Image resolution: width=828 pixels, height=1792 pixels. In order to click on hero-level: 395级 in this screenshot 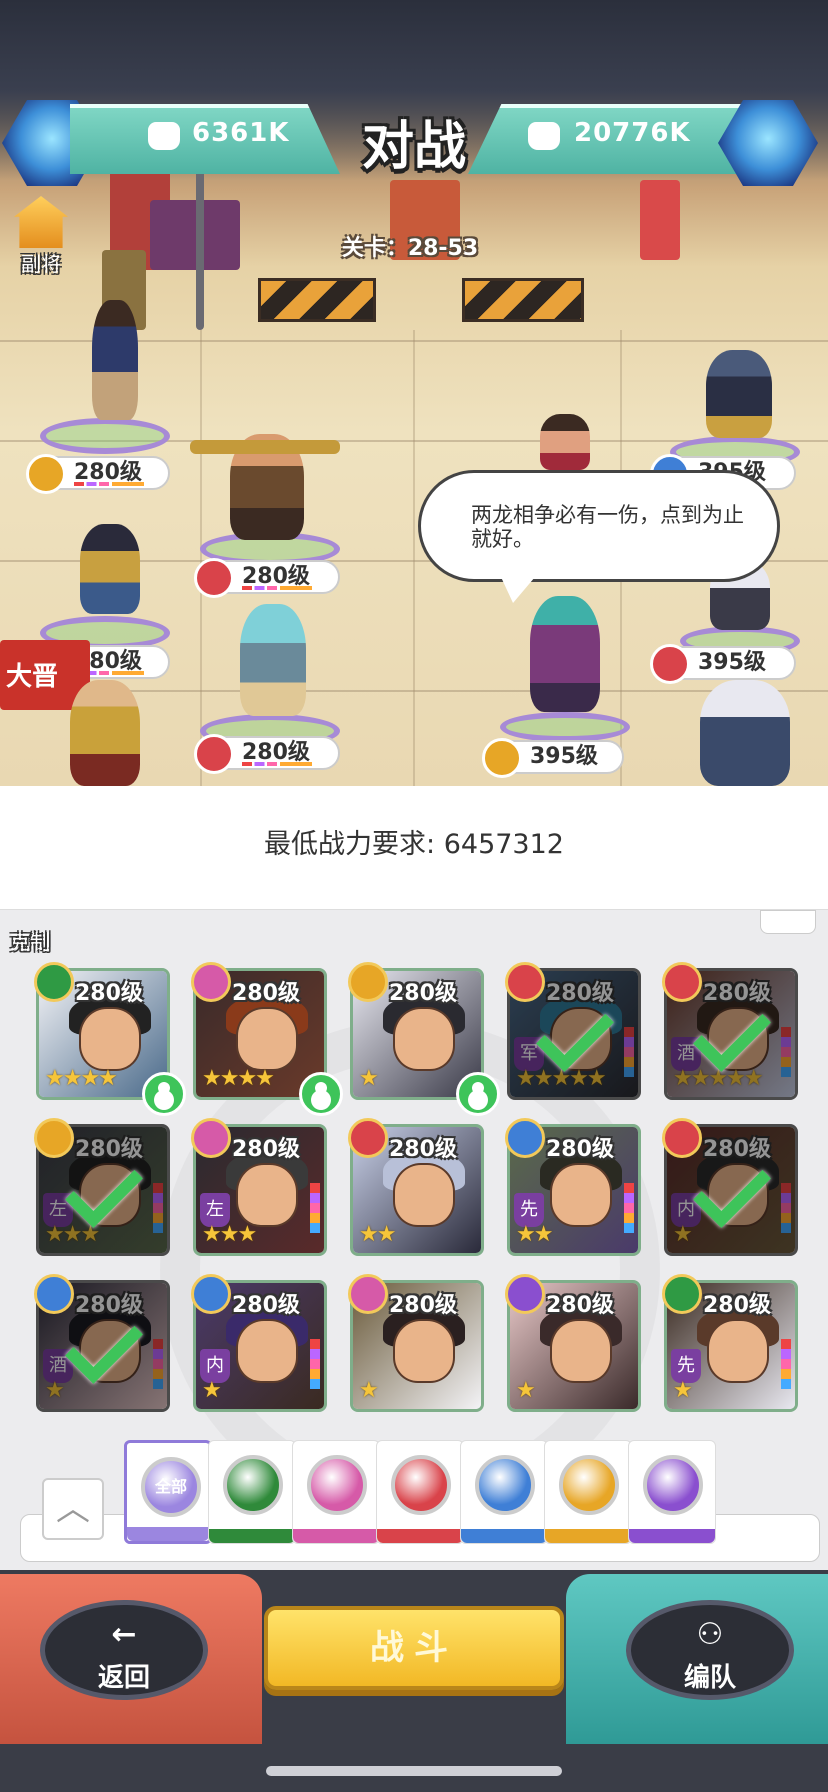, I will do `click(732, 662)`.